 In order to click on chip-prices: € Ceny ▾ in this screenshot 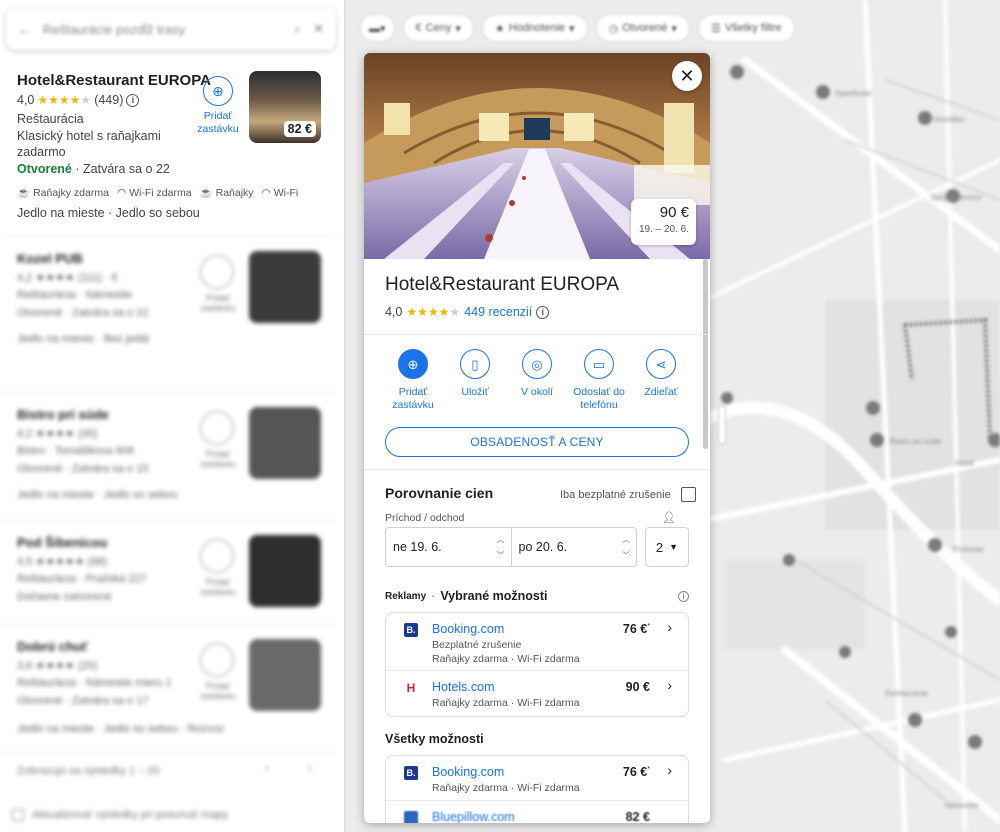, I will do `click(438, 28)`.